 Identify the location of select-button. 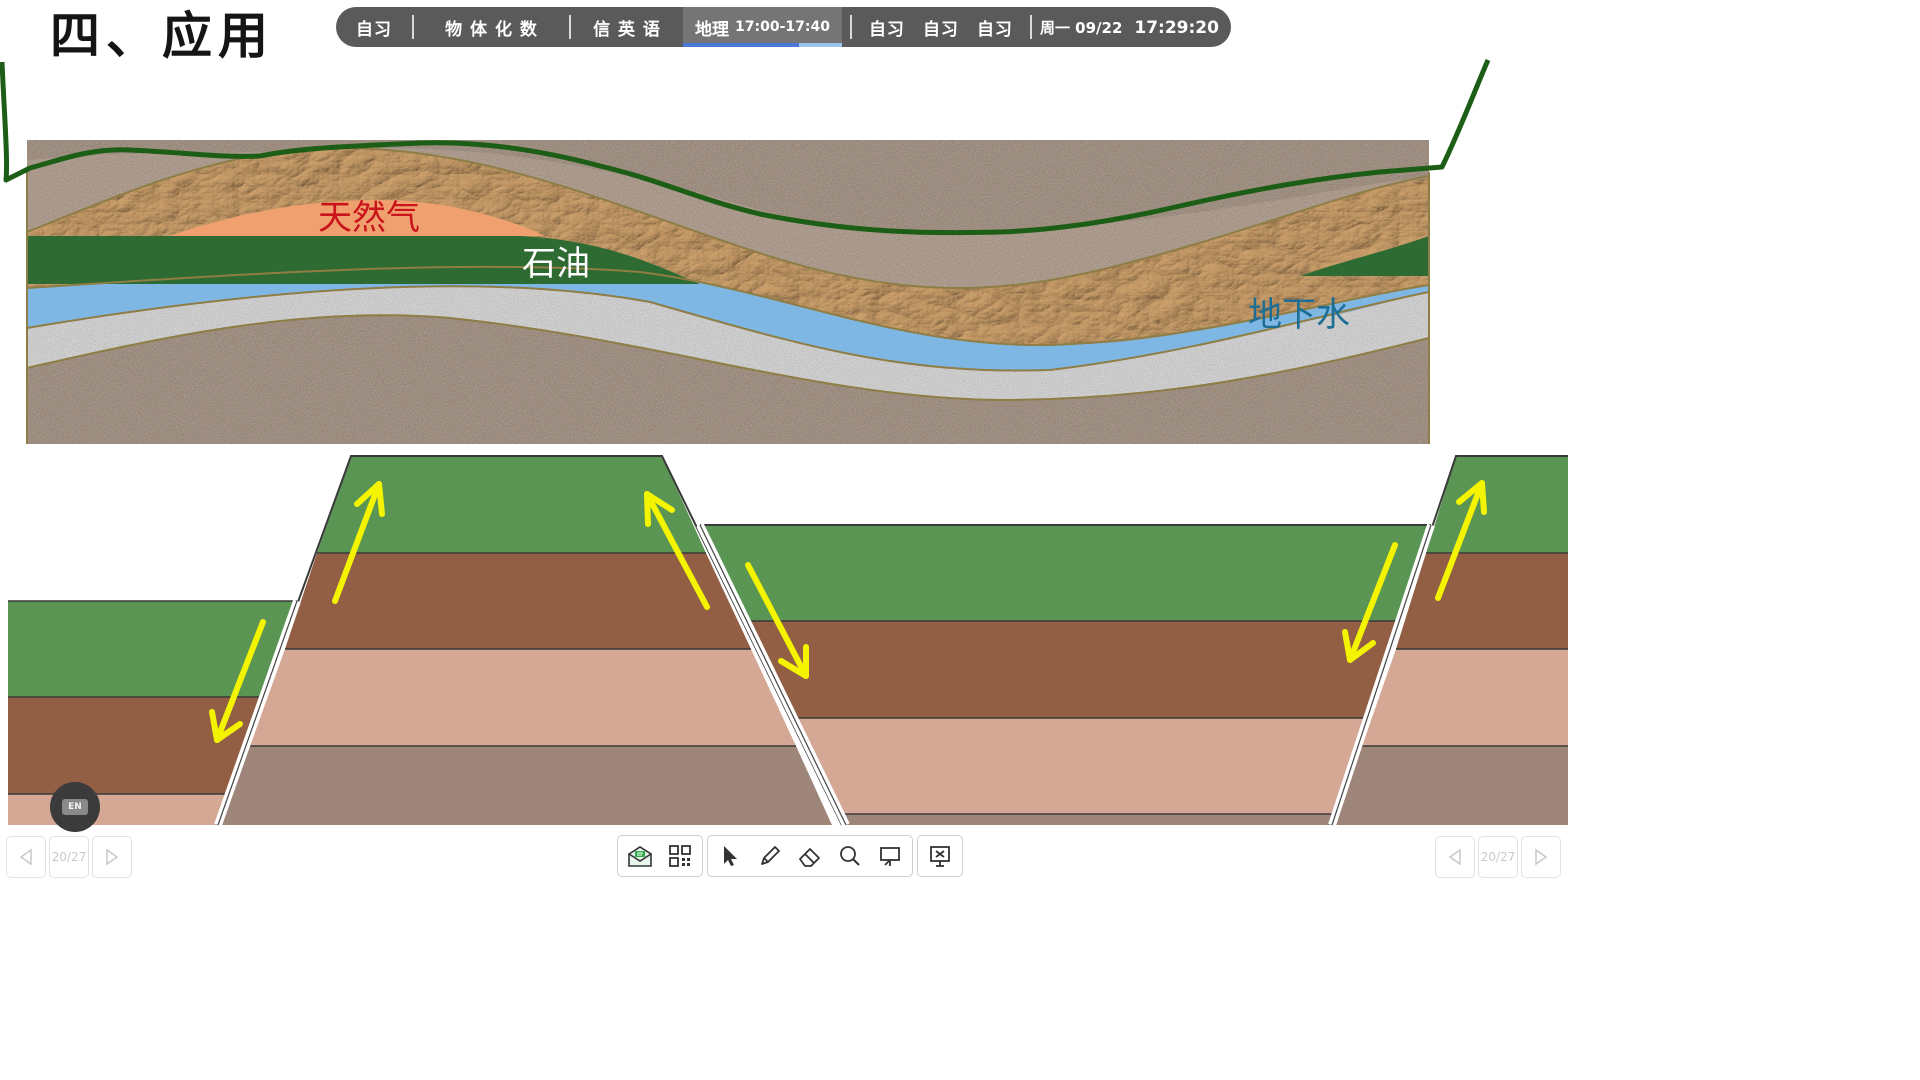
(730, 856).